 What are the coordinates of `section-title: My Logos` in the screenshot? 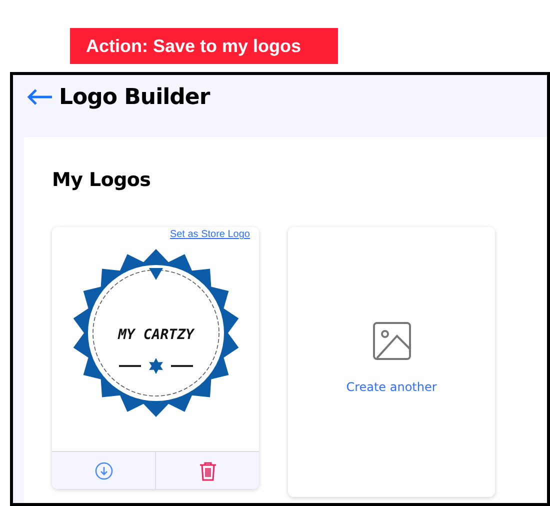 It's located at (102, 180).